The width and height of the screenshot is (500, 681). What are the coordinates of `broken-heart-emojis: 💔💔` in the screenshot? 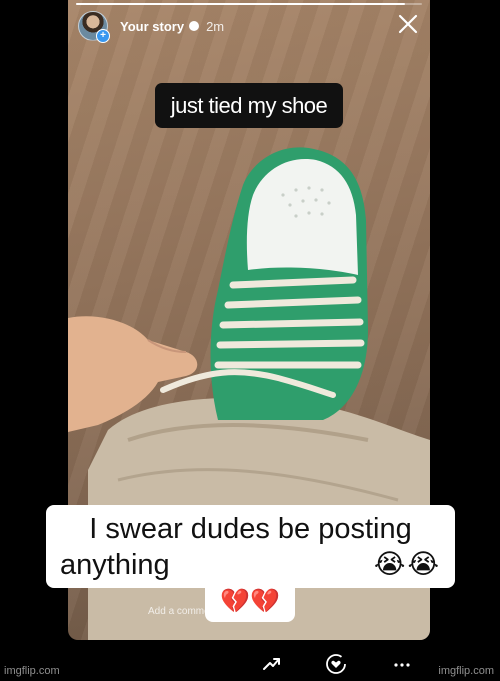 It's located at (250, 604).